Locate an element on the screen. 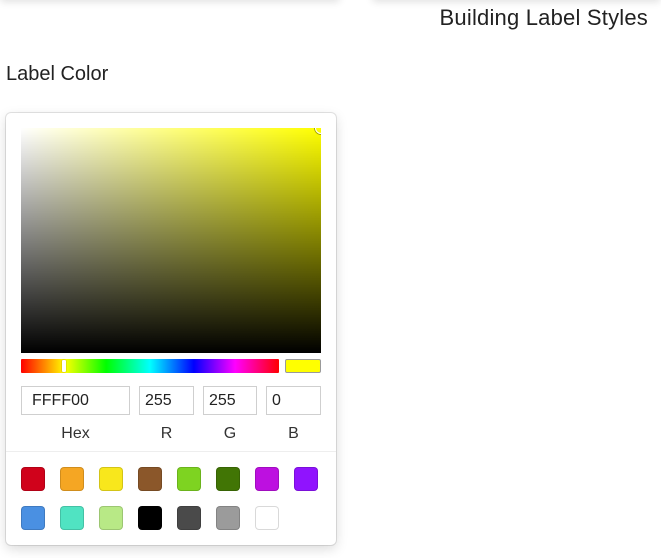 This screenshot has width=661, height=558. hue-slider is located at coordinates (150, 366).